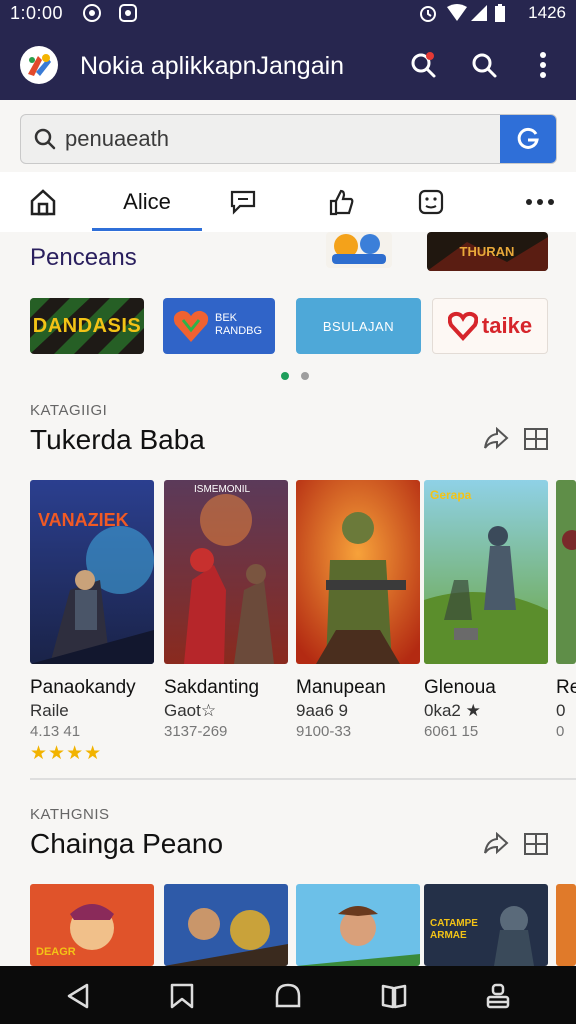 The width and height of the screenshot is (576, 1024). Describe the element at coordinates (92, 572) in the screenshot. I see `game-card-art: VANAZIEK` at that location.